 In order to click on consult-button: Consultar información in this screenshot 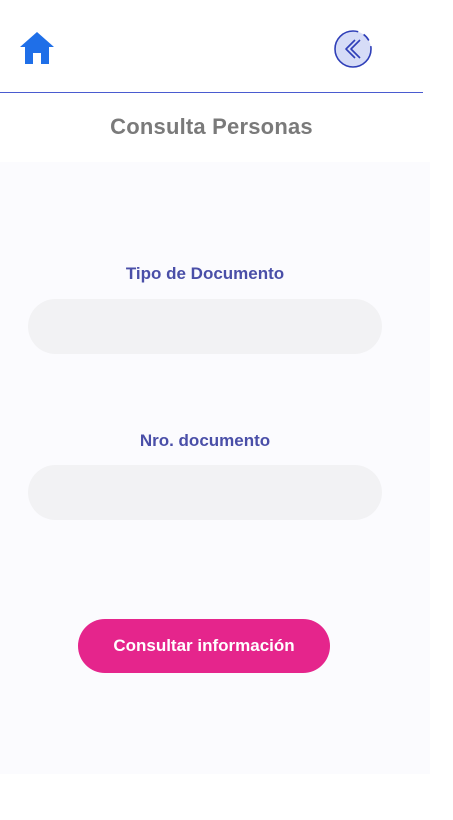, I will do `click(204, 646)`.